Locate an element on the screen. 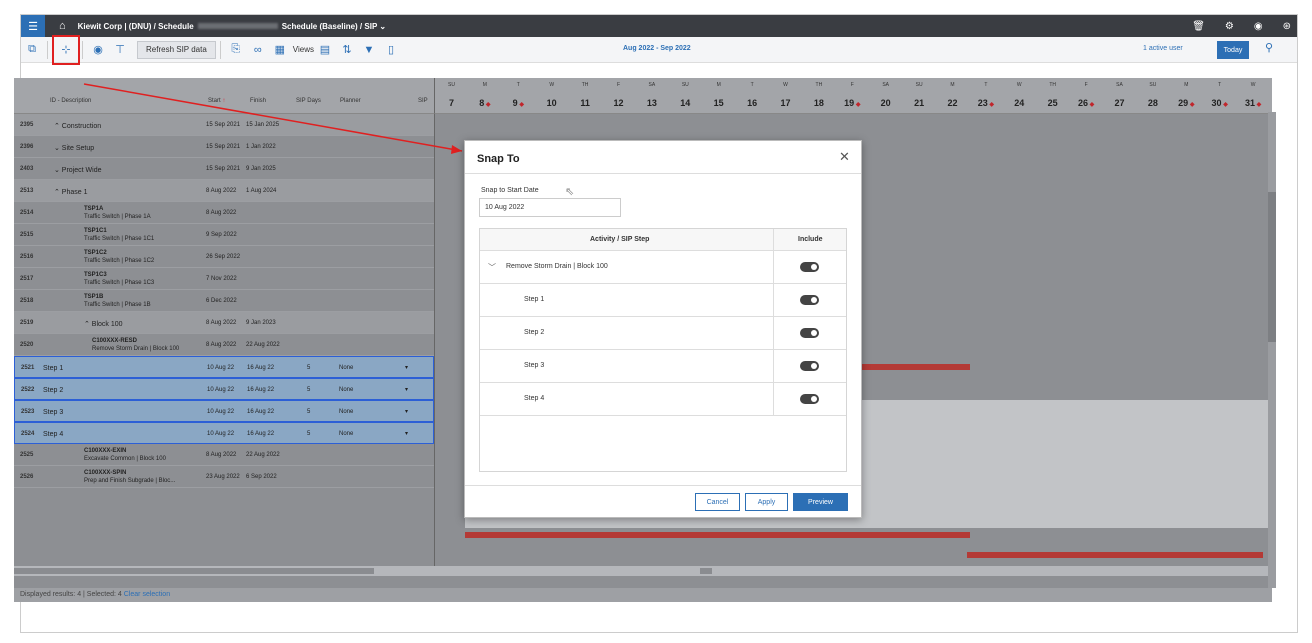  row-code: TSP1C2 is located at coordinates (95, 253).